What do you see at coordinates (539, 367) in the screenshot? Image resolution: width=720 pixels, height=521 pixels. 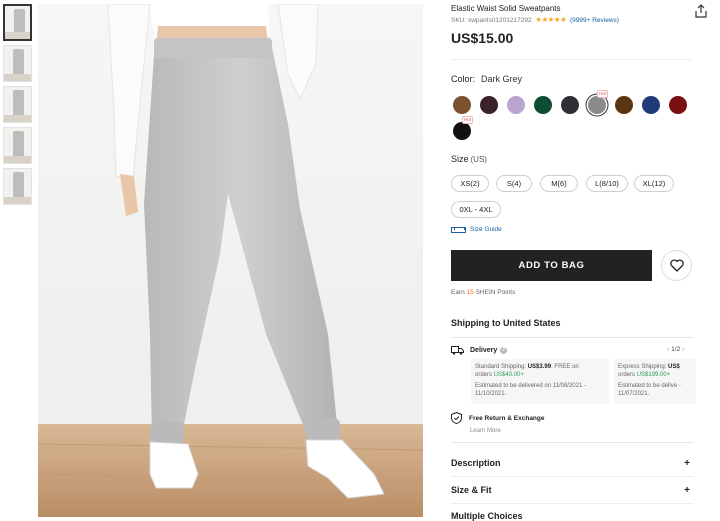 I see `standard-price: US$3.99` at bounding box center [539, 367].